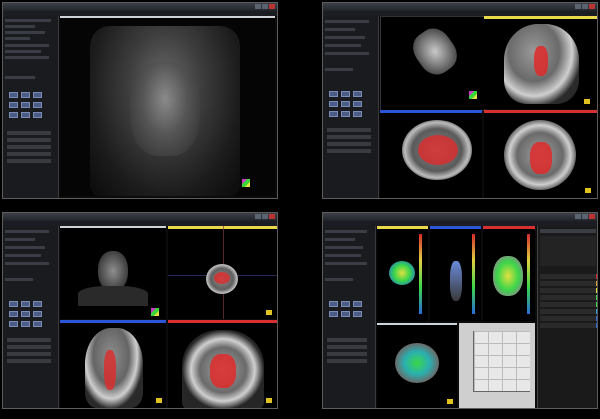 This screenshot has width=600, height=419. Describe the element at coordinates (497, 365) in the screenshot. I see `dvh-plot` at that location.